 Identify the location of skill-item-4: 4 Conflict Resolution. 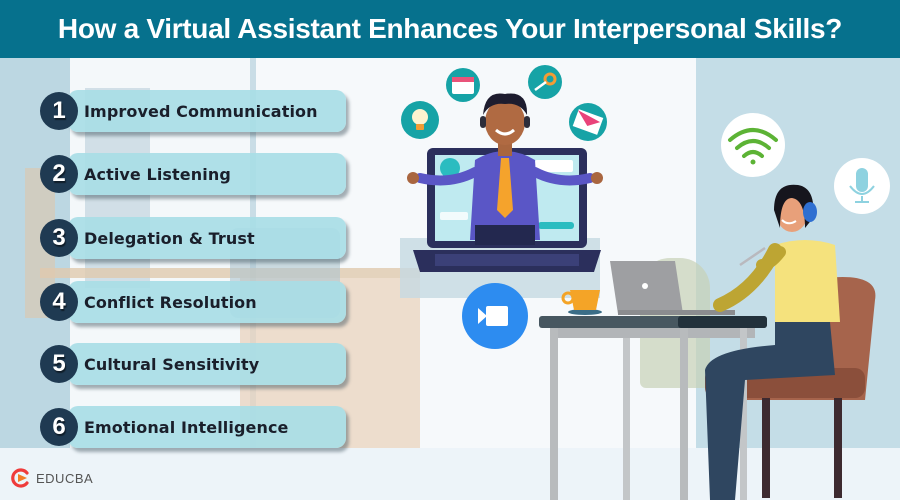
(194, 303).